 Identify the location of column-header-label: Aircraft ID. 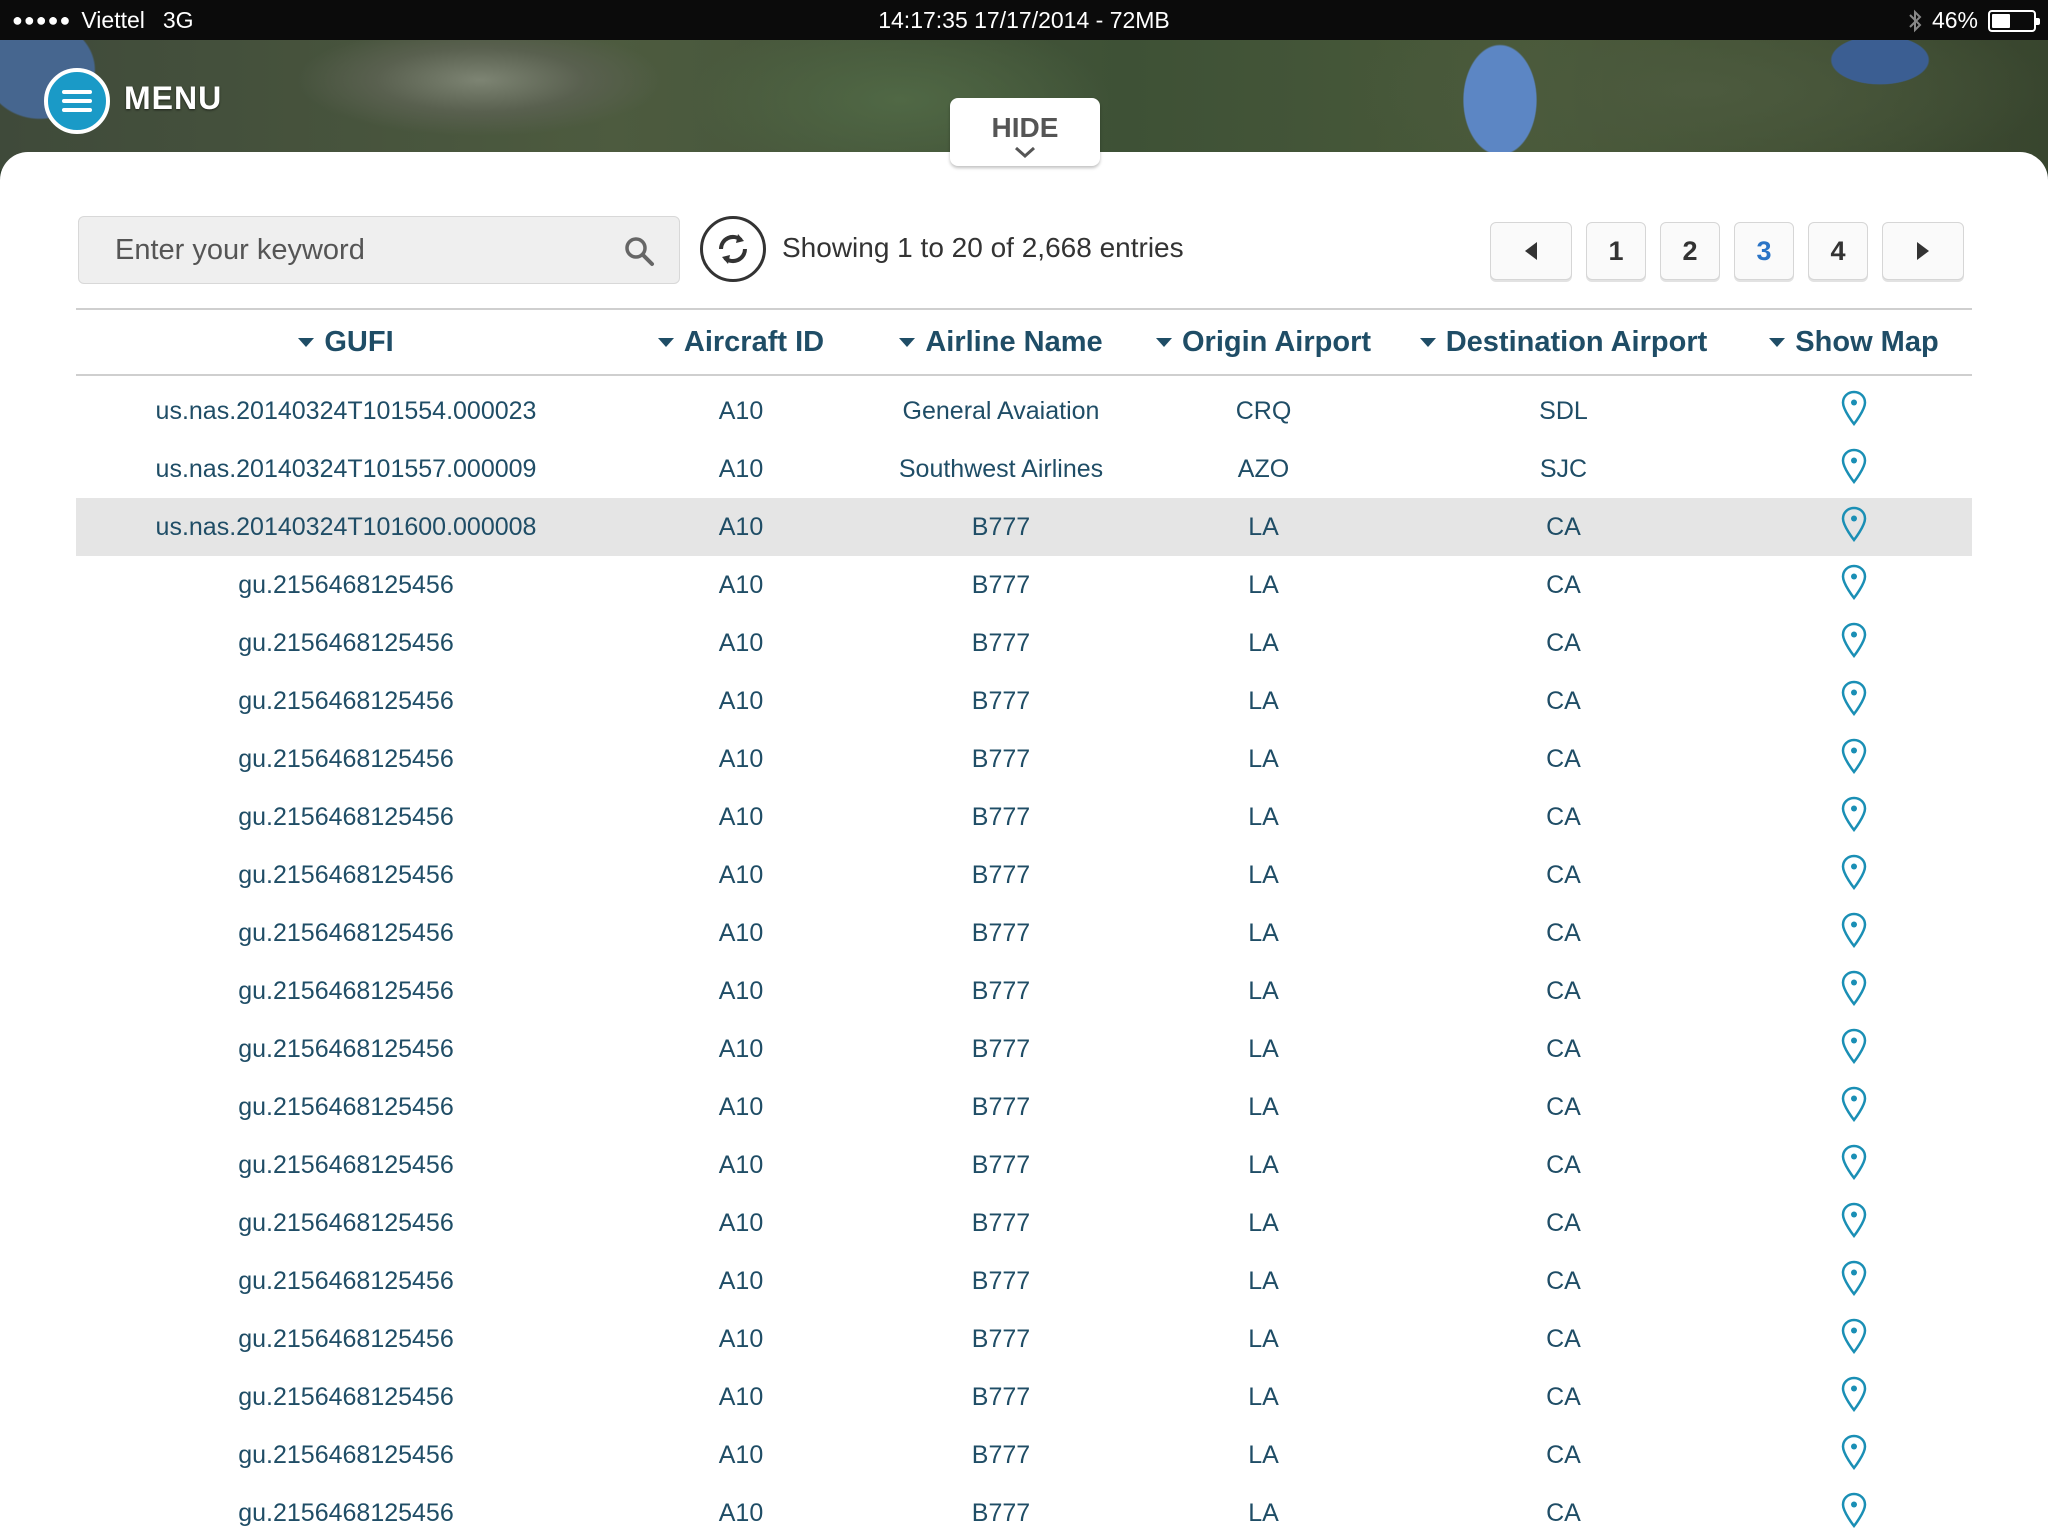
(754, 341).